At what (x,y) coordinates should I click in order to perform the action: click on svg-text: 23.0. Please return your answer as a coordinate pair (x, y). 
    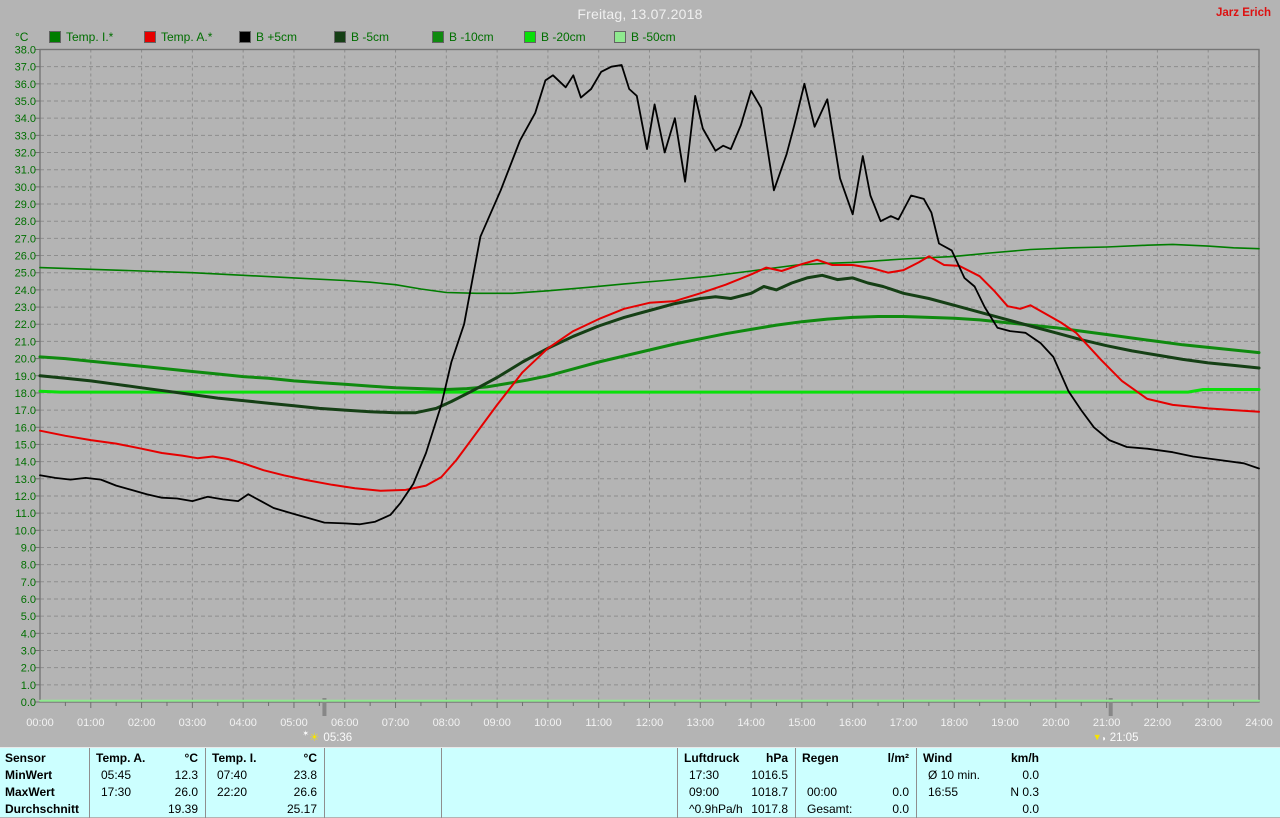
    Looking at the image, I should click on (25, 308).